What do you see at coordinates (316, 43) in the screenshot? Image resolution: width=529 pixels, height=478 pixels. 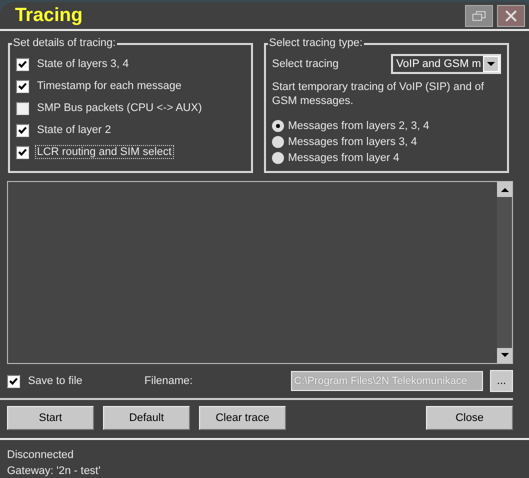 I see `group-legend: Select tracing type:` at bounding box center [316, 43].